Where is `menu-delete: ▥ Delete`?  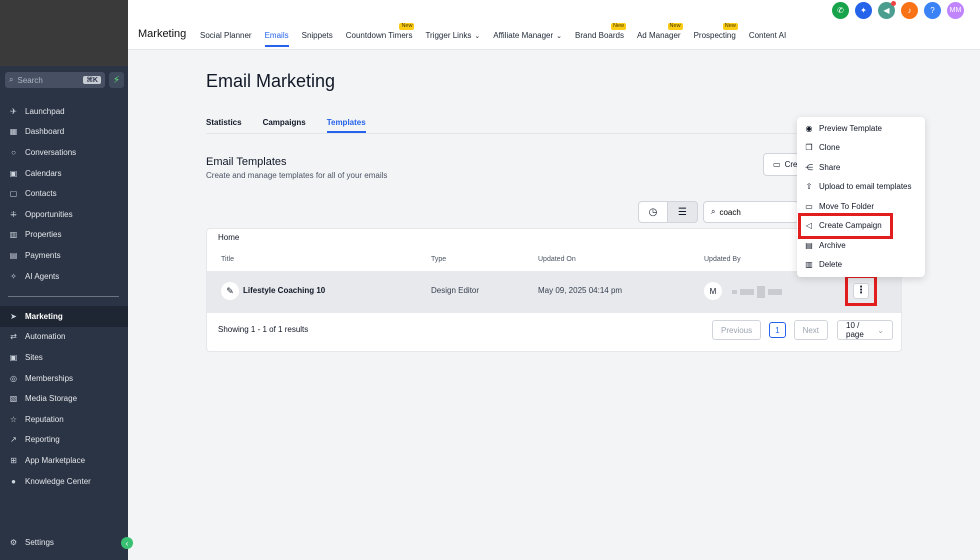
menu-delete: ▥ Delete is located at coordinates (823, 264).